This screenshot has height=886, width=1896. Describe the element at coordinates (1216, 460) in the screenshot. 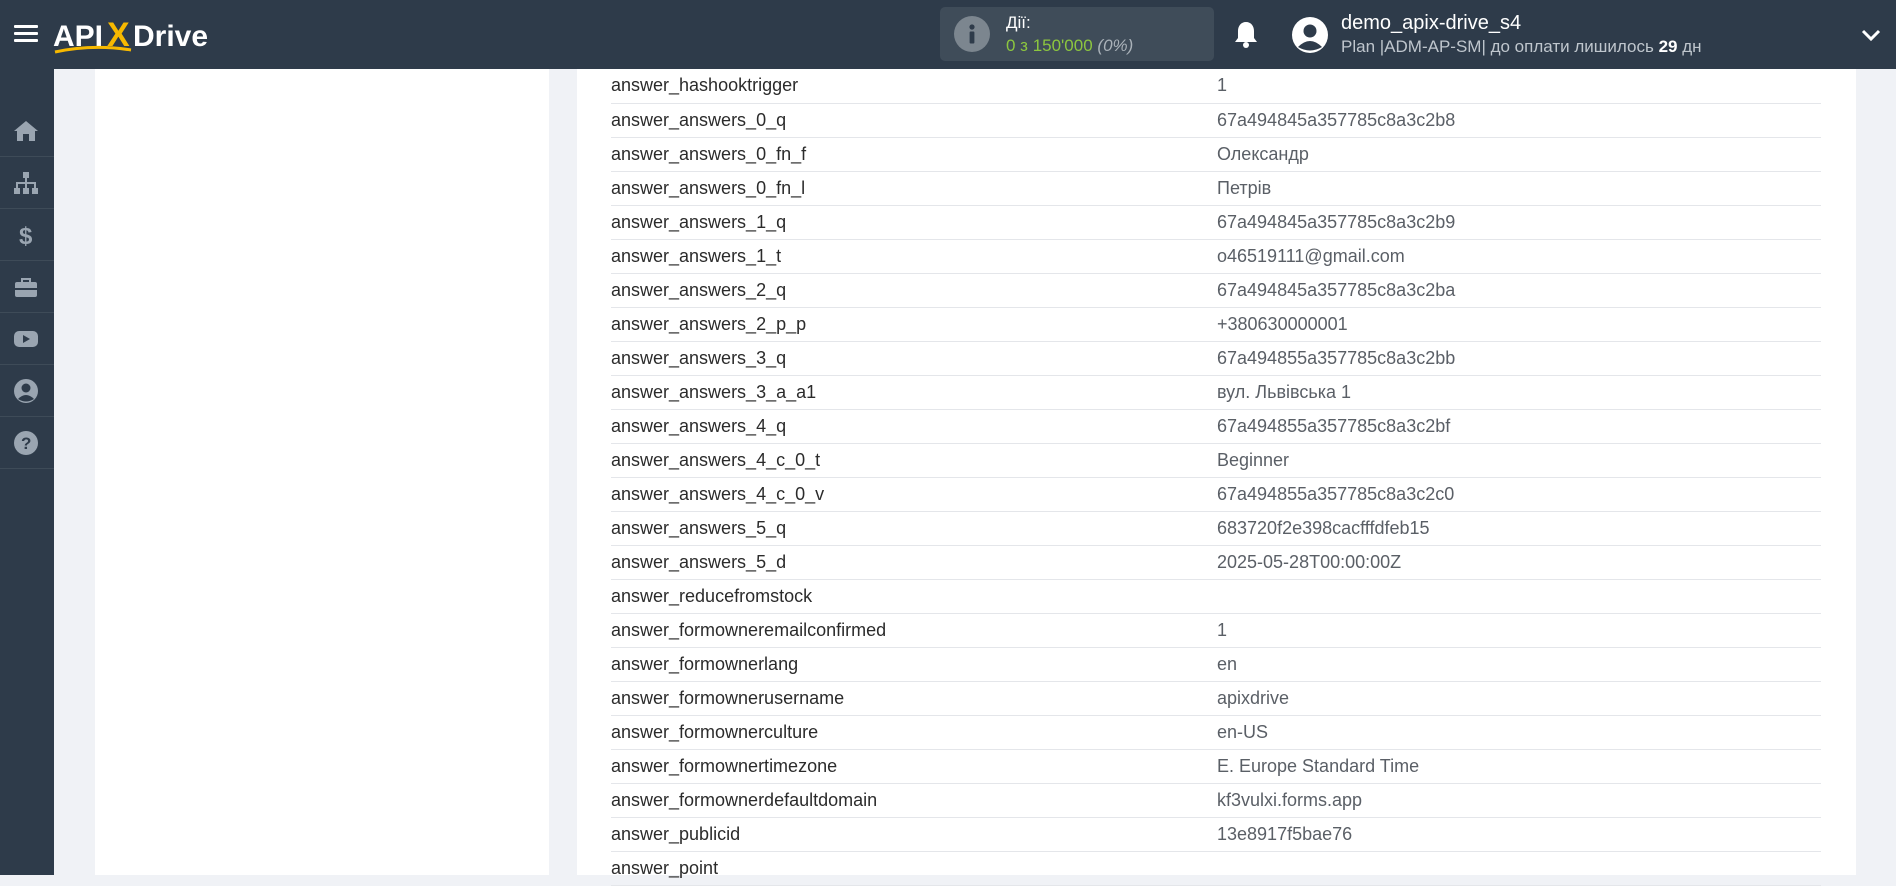

I see `table-row: answer_answers_4_c_0_t Beginner` at that location.